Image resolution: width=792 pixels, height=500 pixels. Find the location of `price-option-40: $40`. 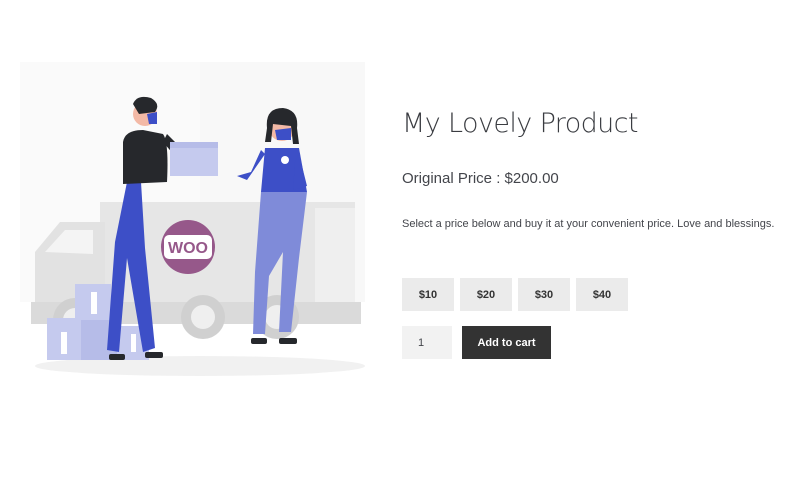

price-option-40: $40 is located at coordinates (602, 294).